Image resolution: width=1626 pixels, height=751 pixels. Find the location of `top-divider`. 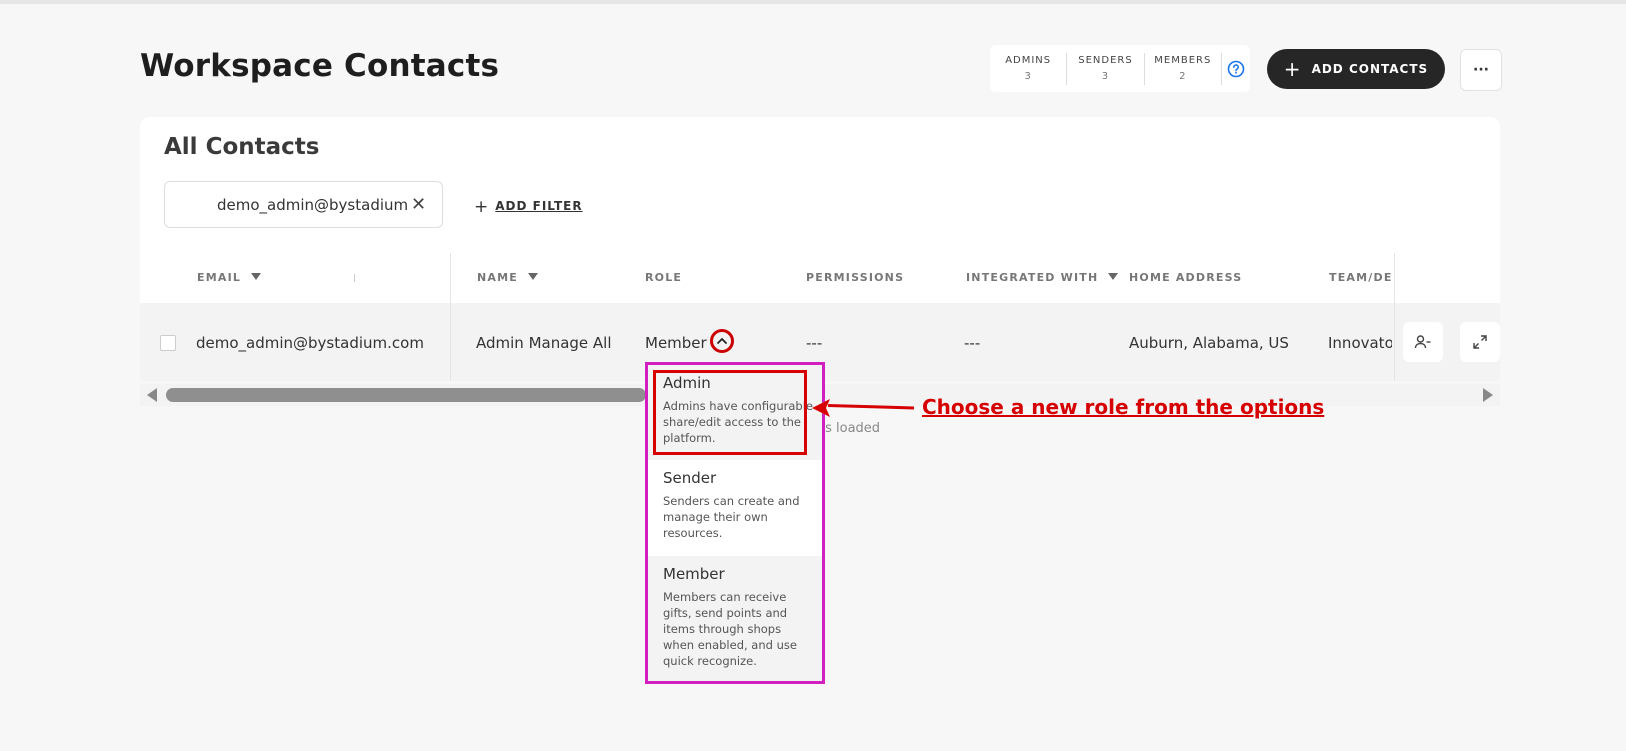

top-divider is located at coordinates (813, 2).